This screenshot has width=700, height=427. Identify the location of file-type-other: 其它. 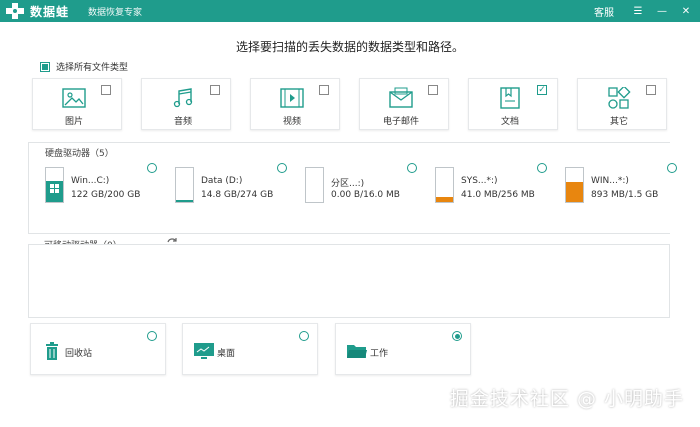
(622, 104).